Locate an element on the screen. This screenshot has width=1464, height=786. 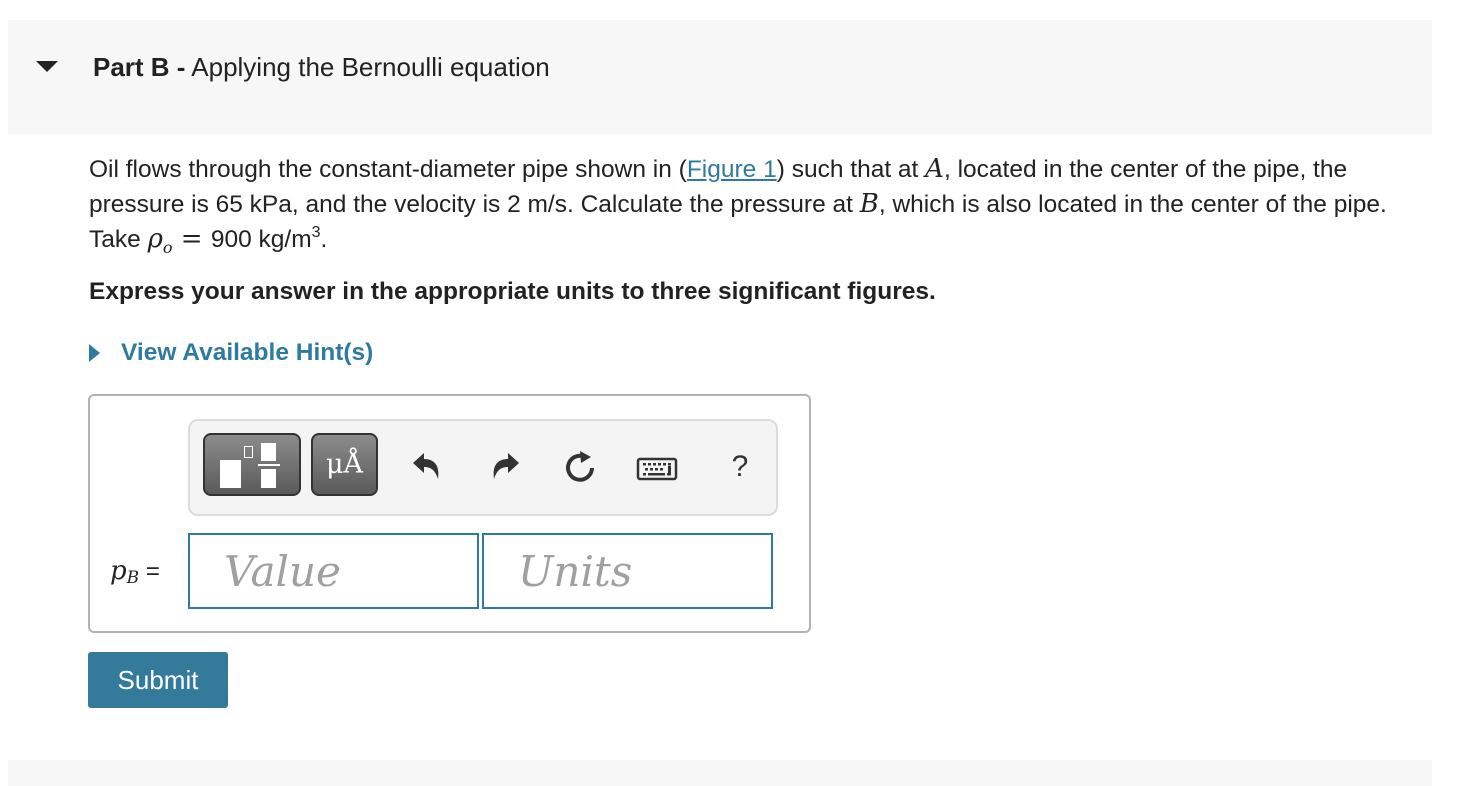
answer-variable-label: pB = is located at coordinates (135, 572).